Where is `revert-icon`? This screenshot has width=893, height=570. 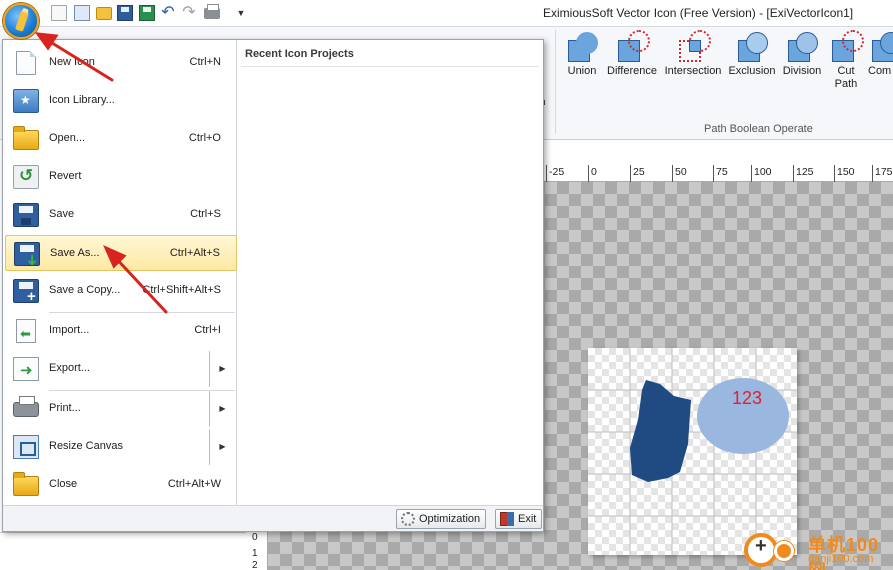
revert-icon is located at coordinates (26, 177).